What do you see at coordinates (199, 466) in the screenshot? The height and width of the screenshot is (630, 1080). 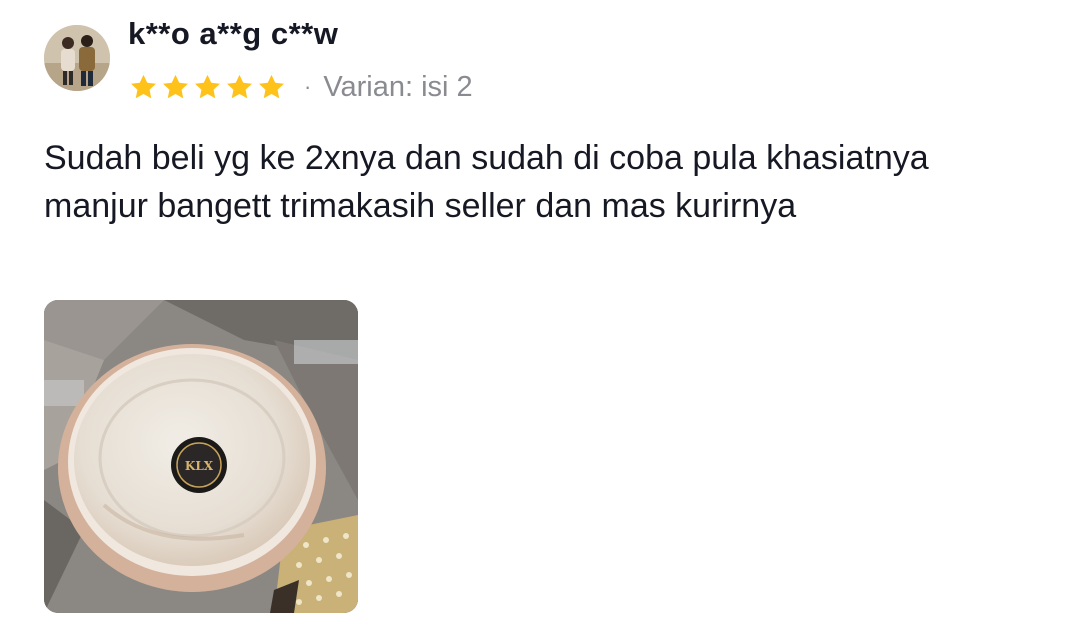 I see `lid-logo-text: KLX` at bounding box center [199, 466].